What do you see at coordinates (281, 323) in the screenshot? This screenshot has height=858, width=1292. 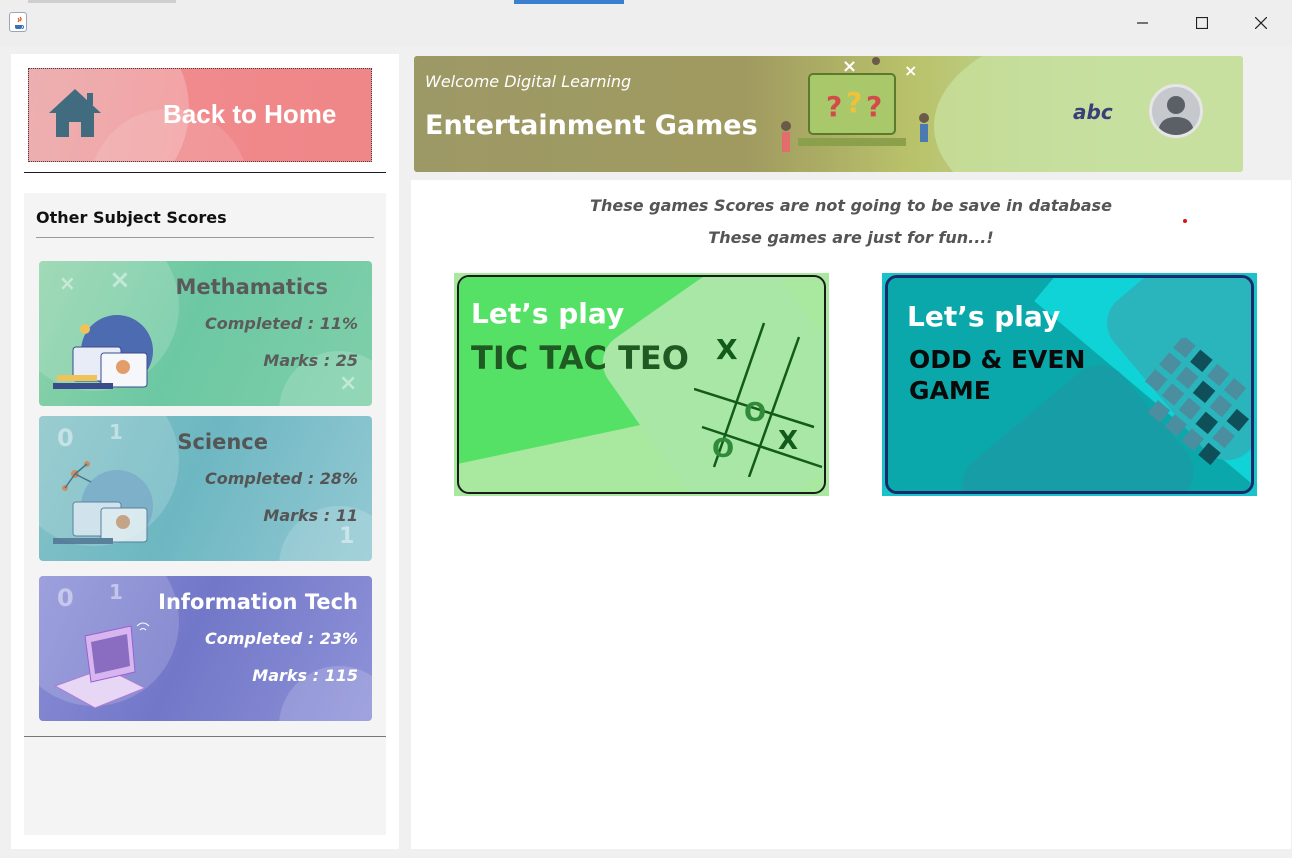 I see `subject-completed: Completed : 11%` at bounding box center [281, 323].